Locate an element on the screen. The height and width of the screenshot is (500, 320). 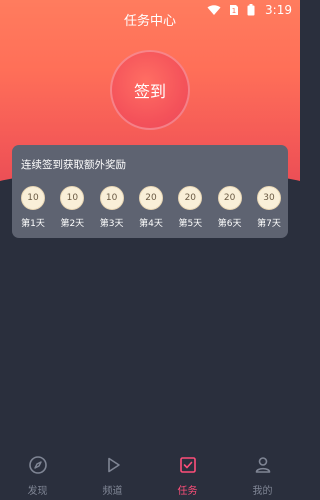
day-label: 第6天 is located at coordinates (229, 224).